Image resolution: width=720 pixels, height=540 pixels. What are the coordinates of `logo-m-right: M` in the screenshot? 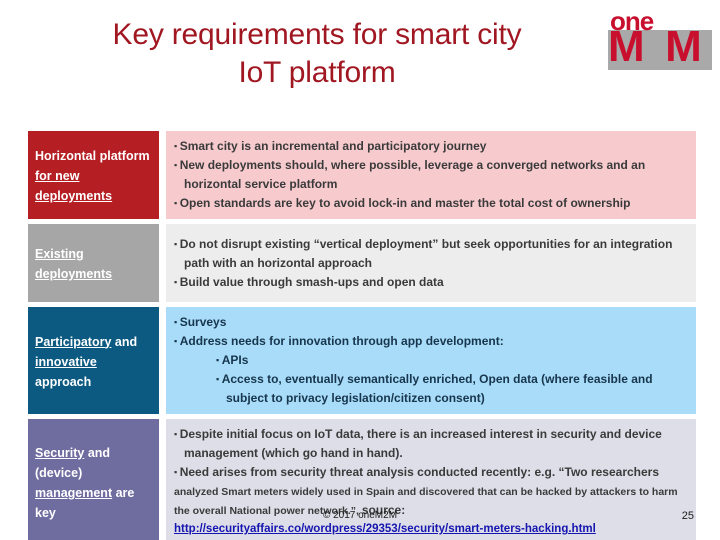 It's located at (683, 46).